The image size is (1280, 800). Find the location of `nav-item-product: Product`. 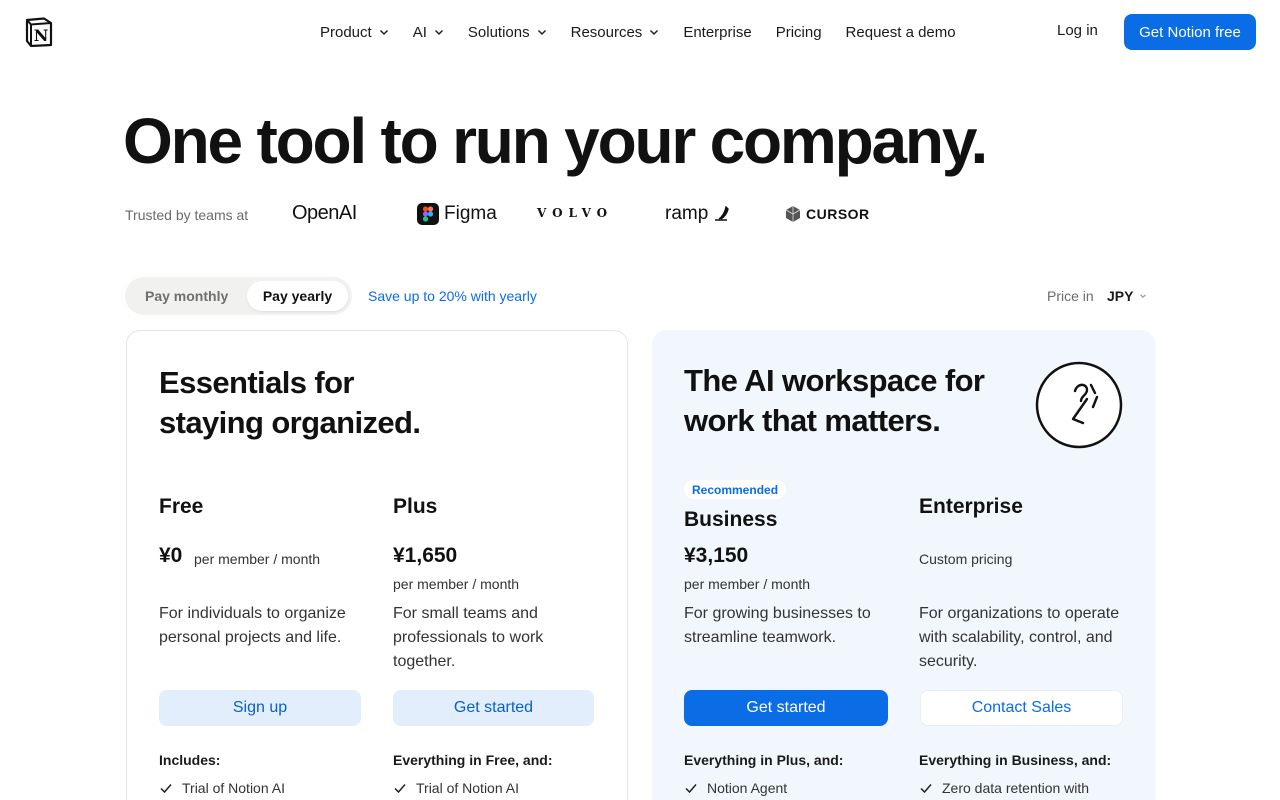

nav-item-product: Product is located at coordinates (354, 32).